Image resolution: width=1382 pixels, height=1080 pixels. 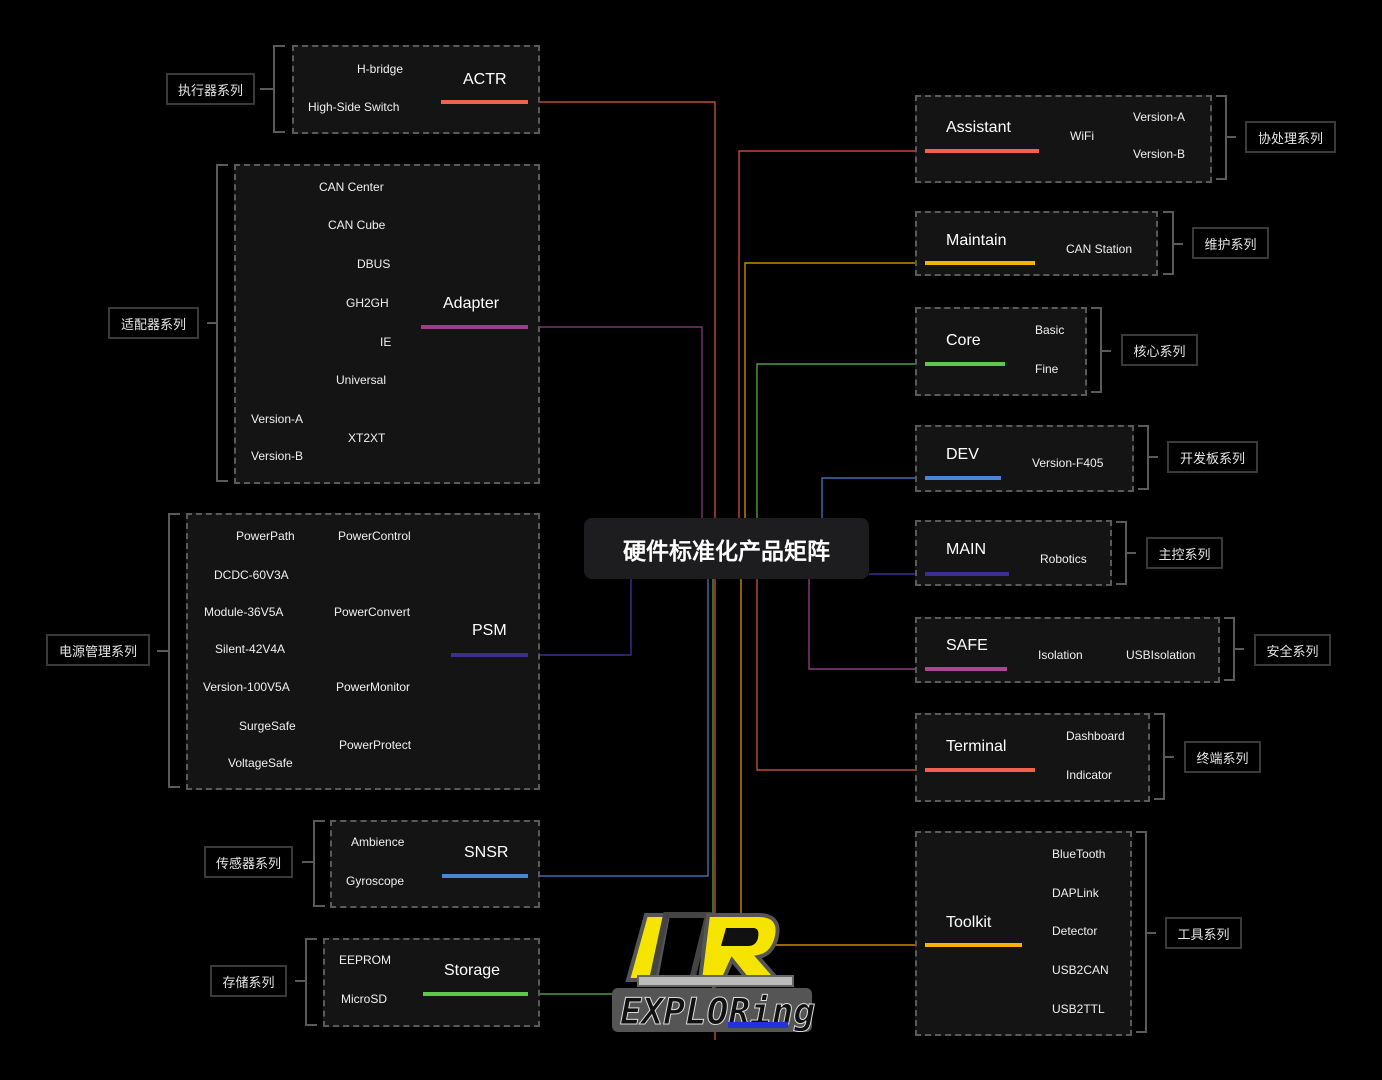 I want to click on item-ambience: Ambience, so click(x=378, y=842).